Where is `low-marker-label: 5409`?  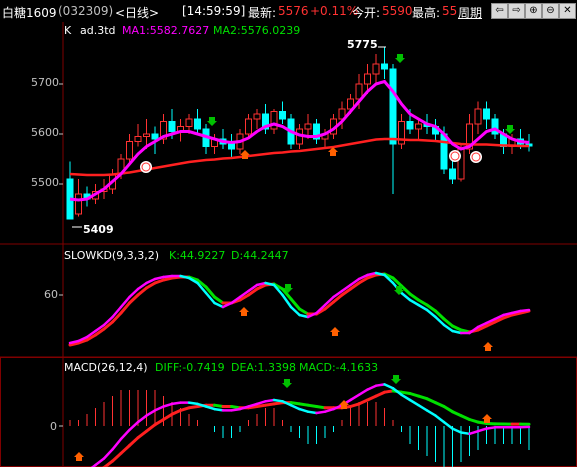
low-marker-label: 5409 is located at coordinates (98, 229).